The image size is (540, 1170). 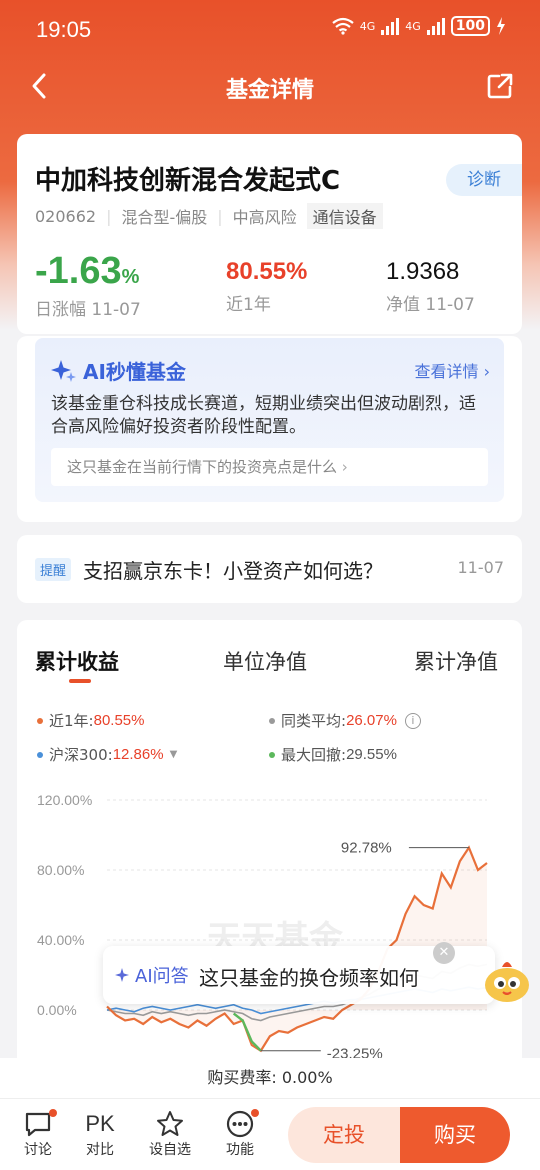 I want to click on notice-date: 11-07, so click(x=481, y=567).